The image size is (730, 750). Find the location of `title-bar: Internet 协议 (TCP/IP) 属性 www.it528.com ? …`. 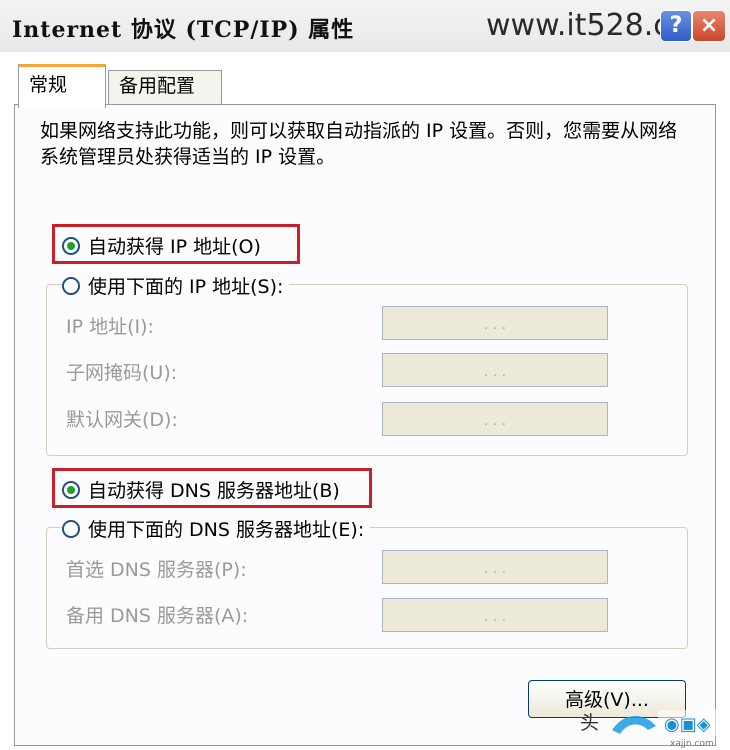

title-bar: Internet 协议 (TCP/IP) 属性 www.it528.com ? … is located at coordinates (365, 26).